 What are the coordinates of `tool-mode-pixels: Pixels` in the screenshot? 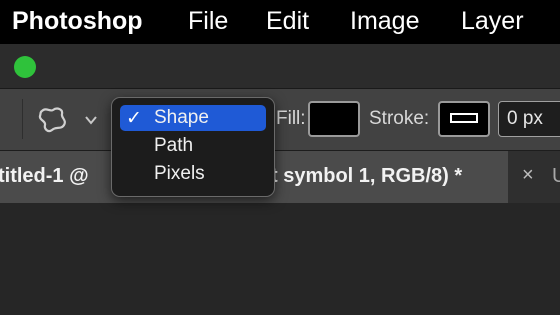 It's located at (193, 174).